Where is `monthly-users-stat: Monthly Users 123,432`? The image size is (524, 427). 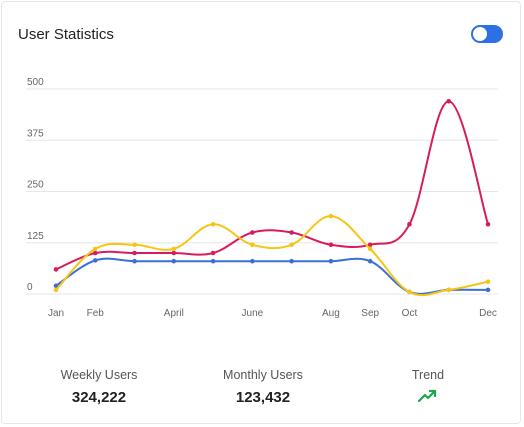
monthly-users-stat: Monthly Users 123,432 is located at coordinates (263, 387).